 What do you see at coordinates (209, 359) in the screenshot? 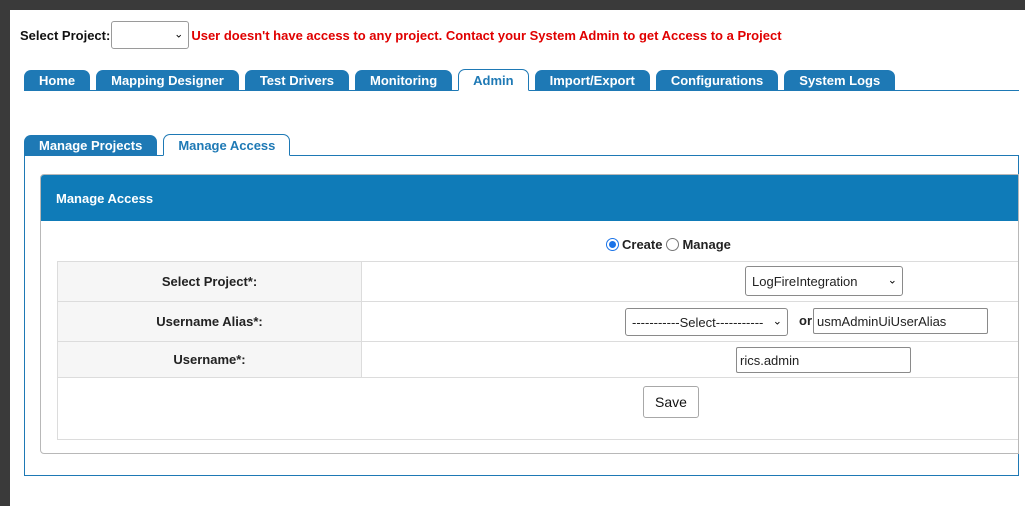
I see `username-label: Username*:` at bounding box center [209, 359].